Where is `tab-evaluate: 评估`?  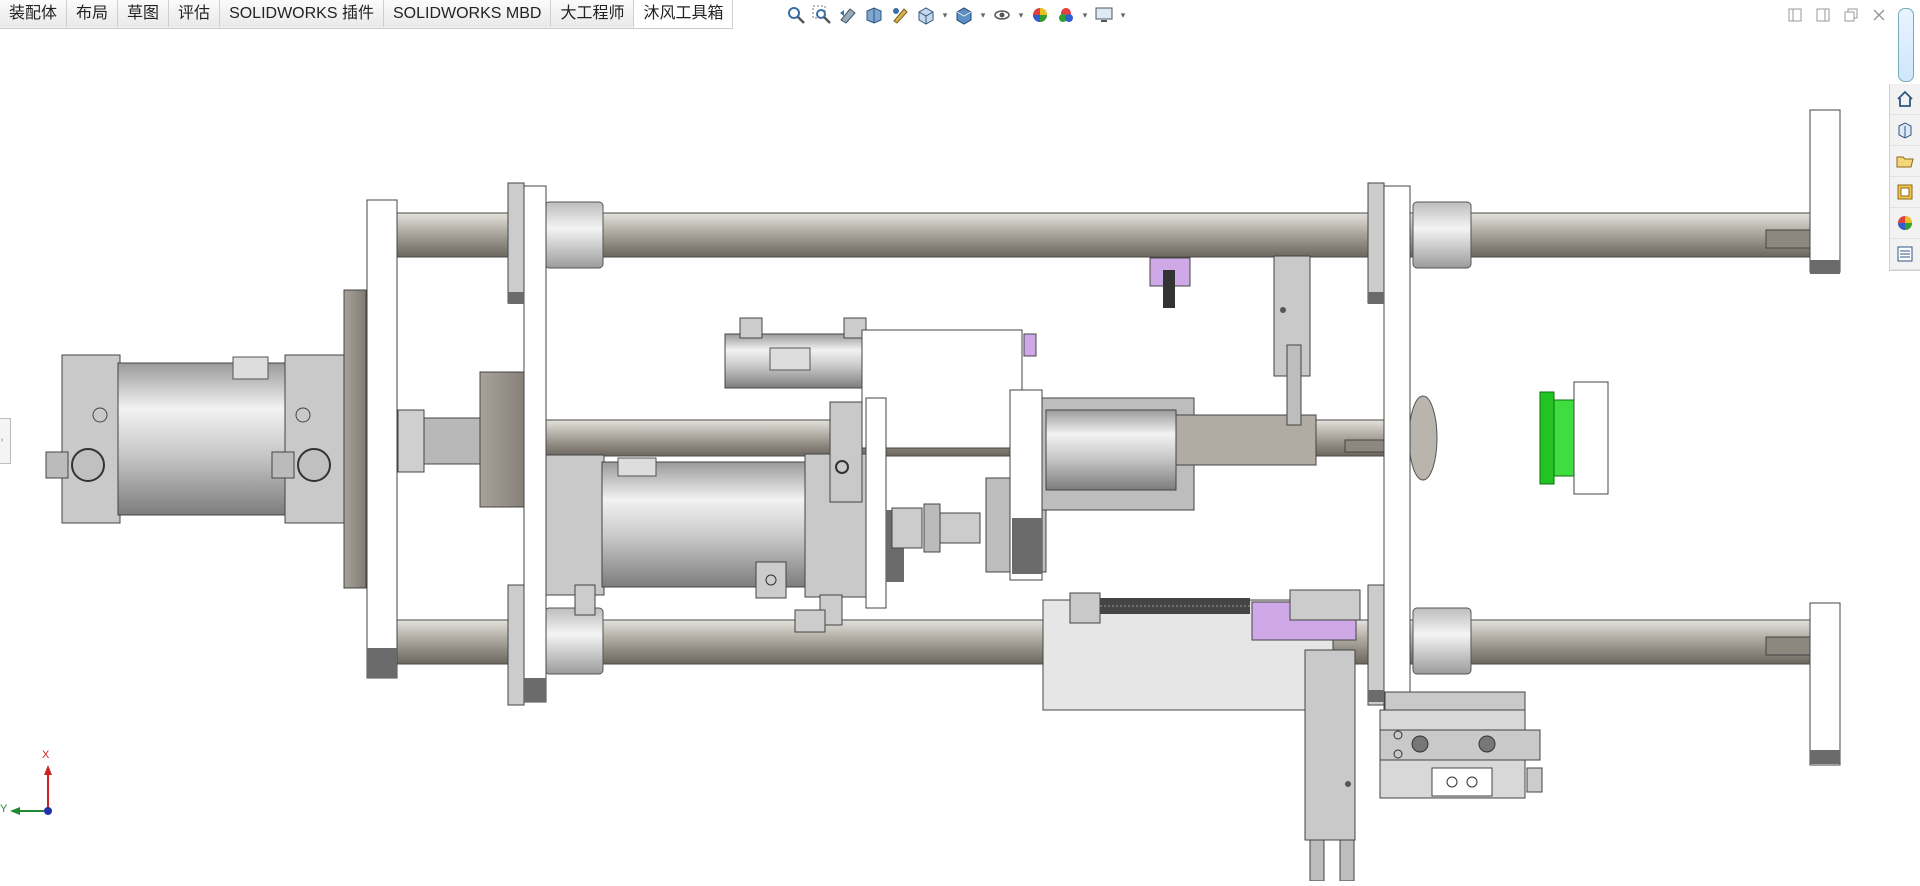
tab-evaluate: 评估 is located at coordinates (195, 13).